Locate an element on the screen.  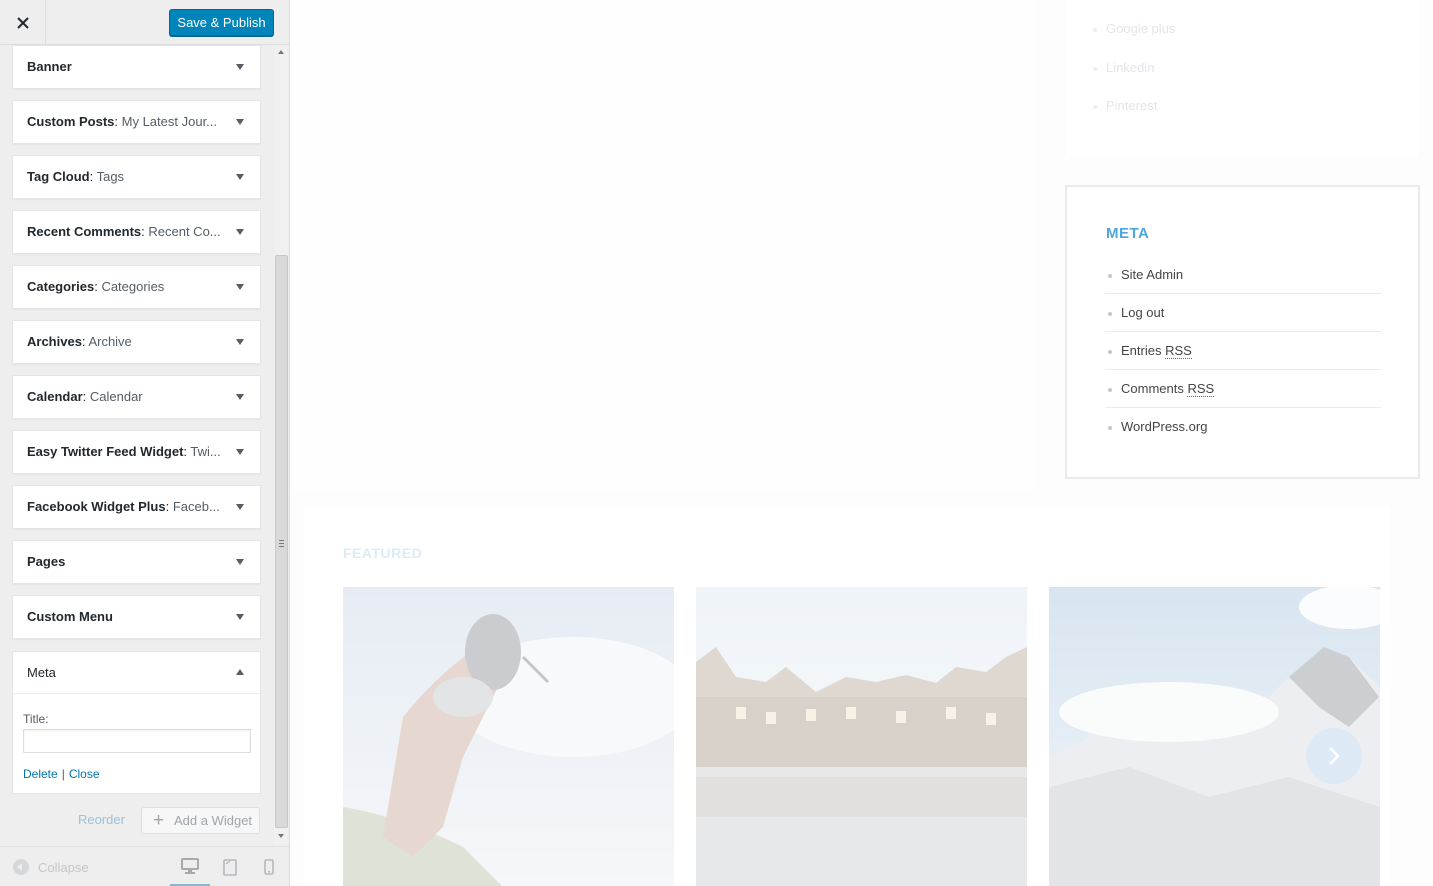
widget-name: Banner is located at coordinates (49, 66).